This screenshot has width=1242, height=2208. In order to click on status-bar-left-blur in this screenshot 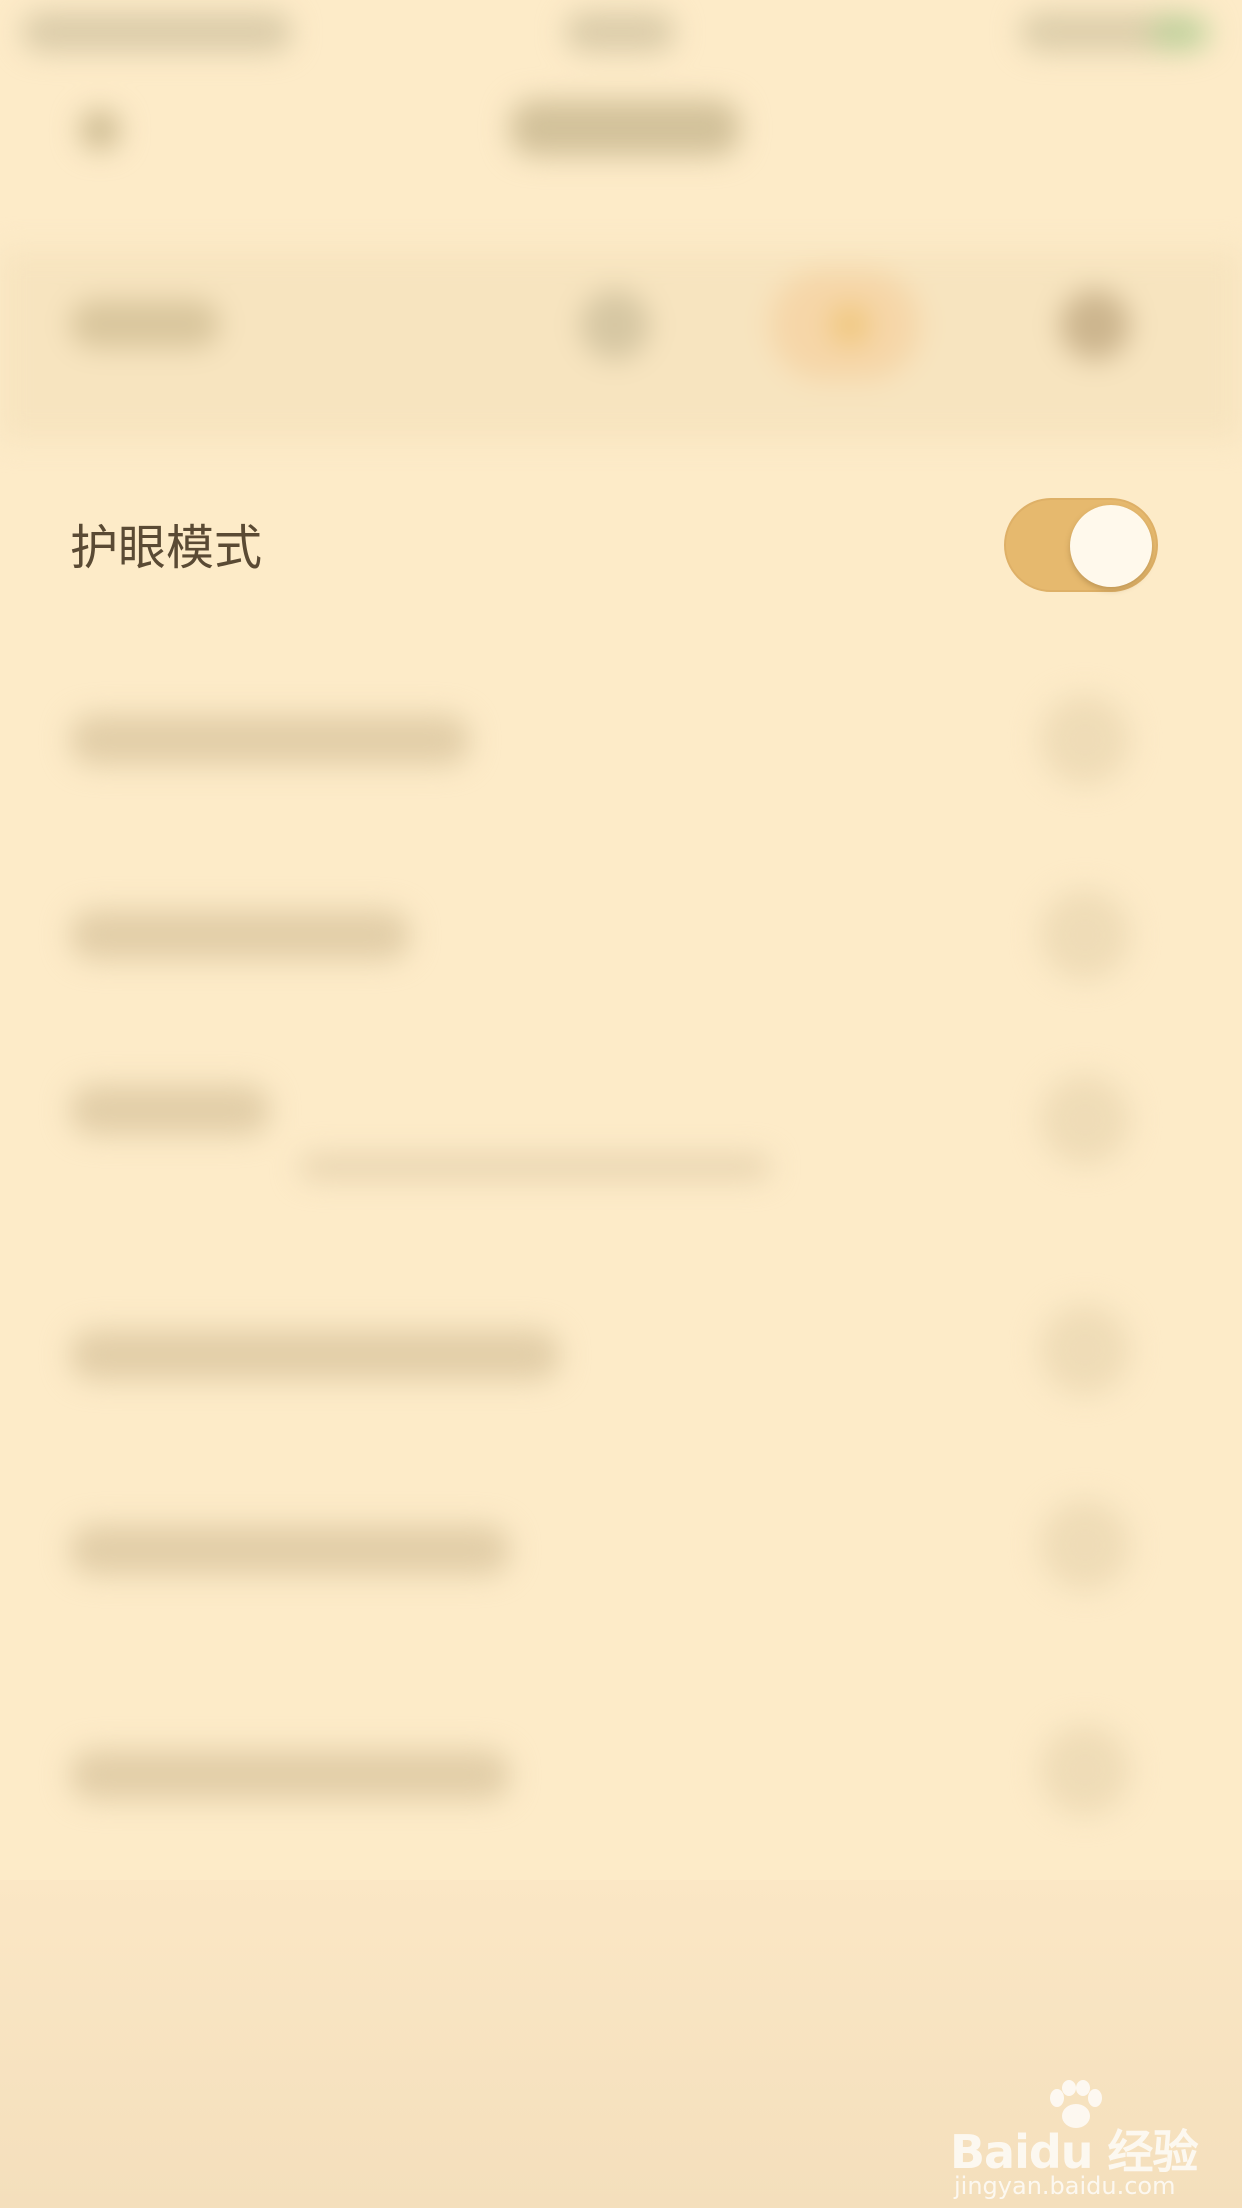, I will do `click(157, 32)`.